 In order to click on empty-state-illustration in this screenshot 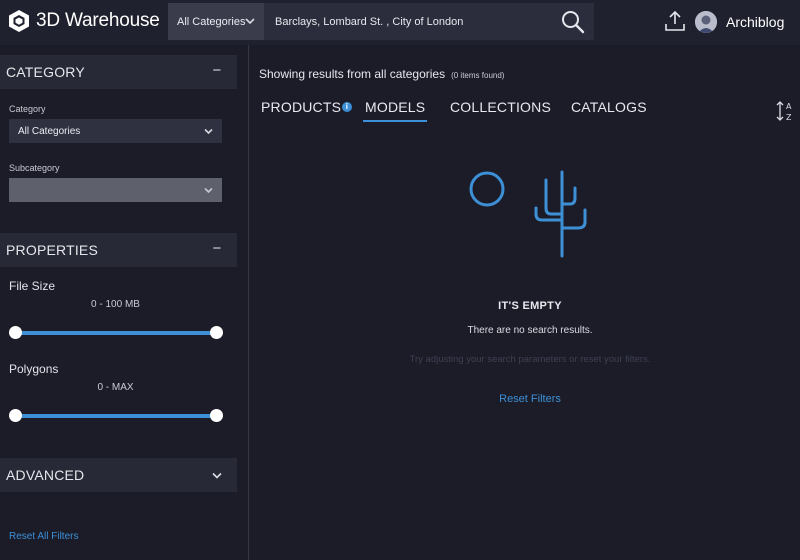, I will do `click(528, 214)`.